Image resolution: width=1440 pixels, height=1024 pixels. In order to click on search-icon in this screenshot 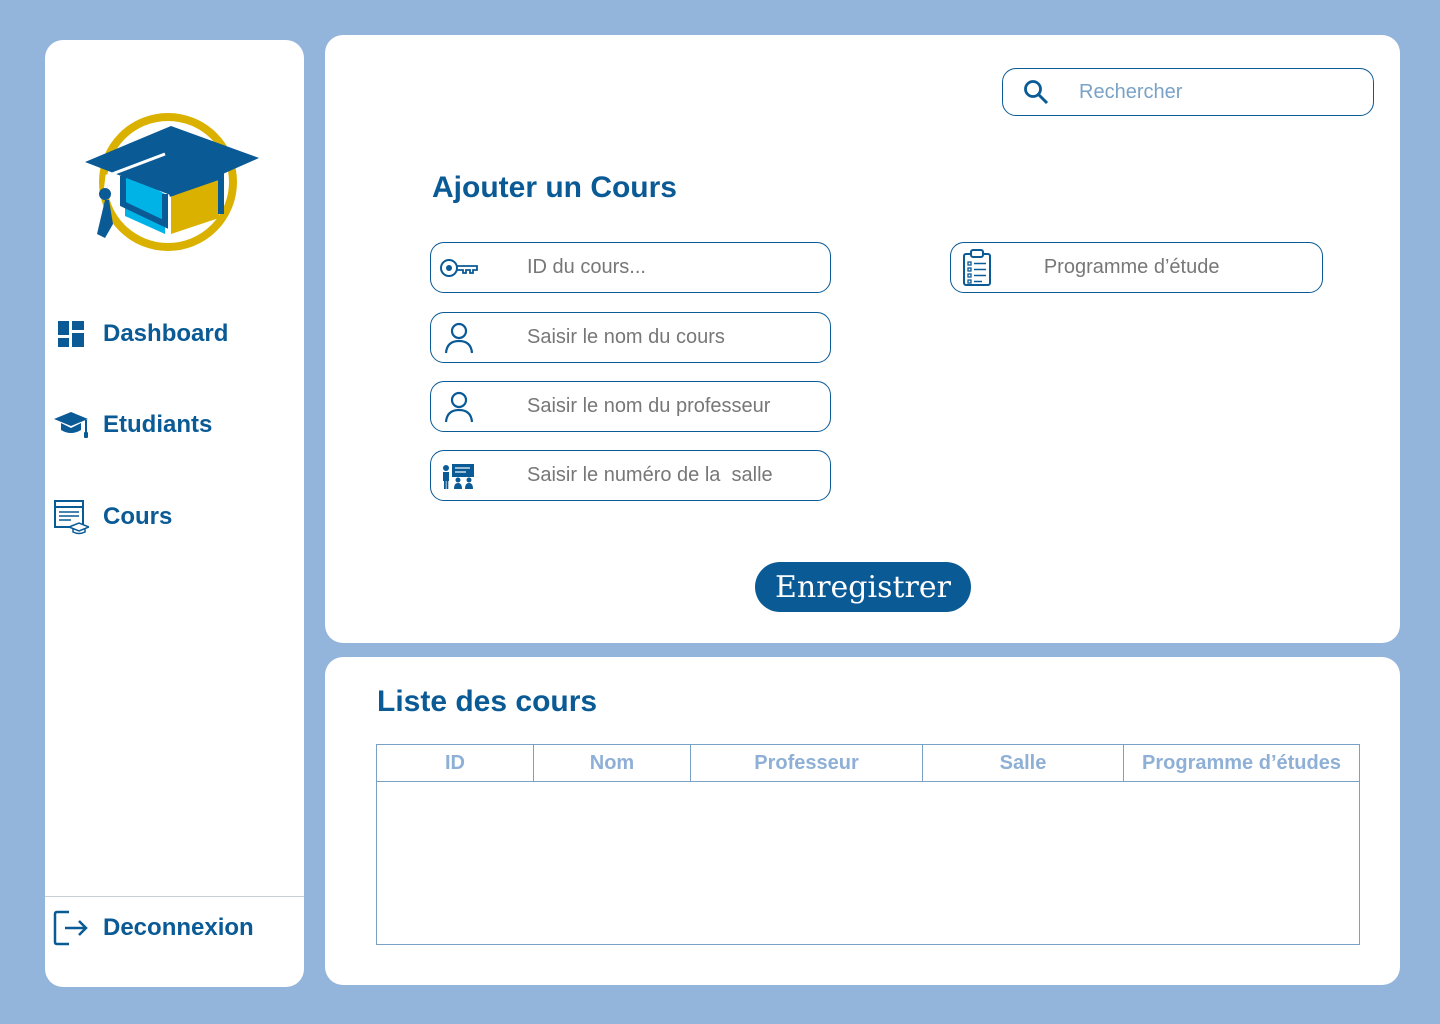, I will do `click(1036, 92)`.